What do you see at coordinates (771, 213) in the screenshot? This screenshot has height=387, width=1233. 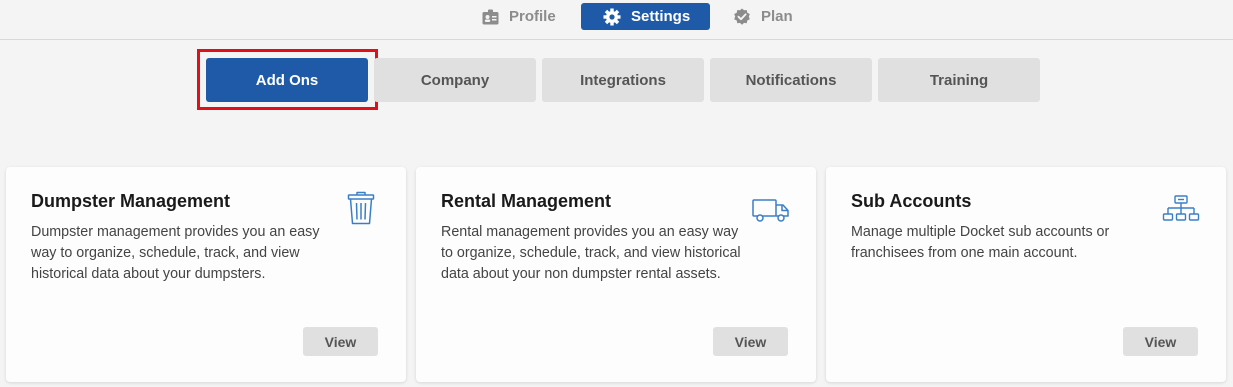 I see `truck-icon` at bounding box center [771, 213].